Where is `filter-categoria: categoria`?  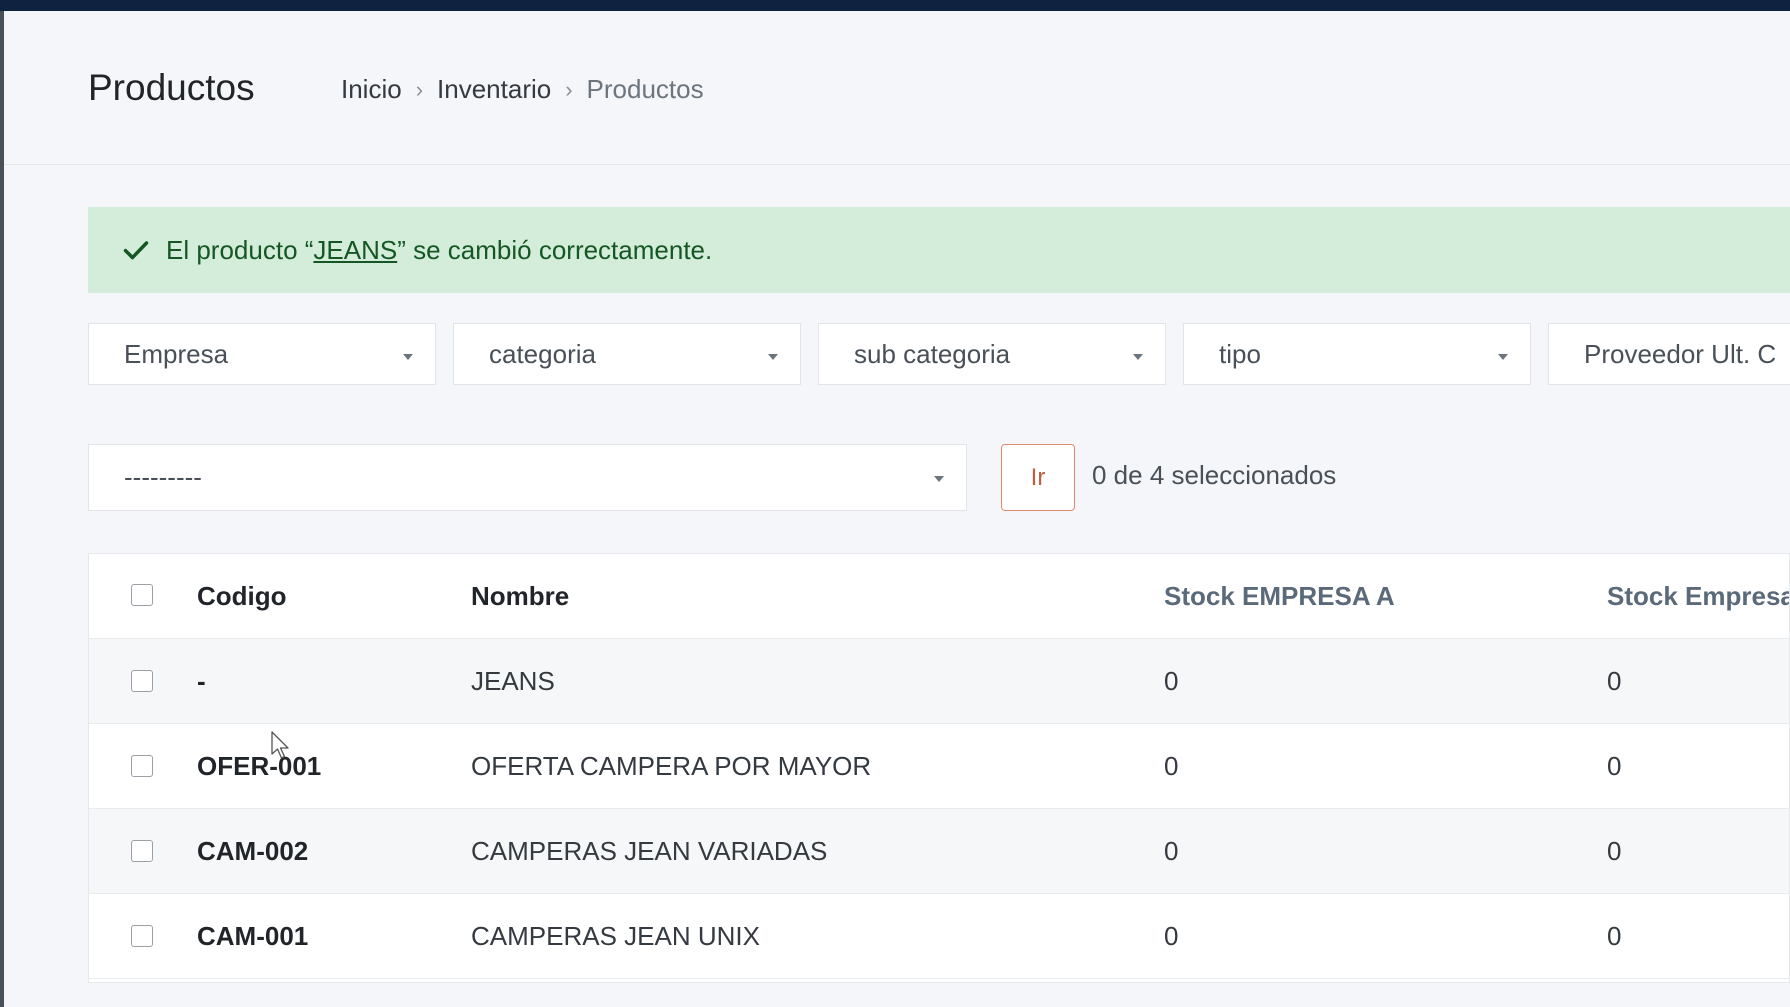
filter-categoria: categoria is located at coordinates (627, 354).